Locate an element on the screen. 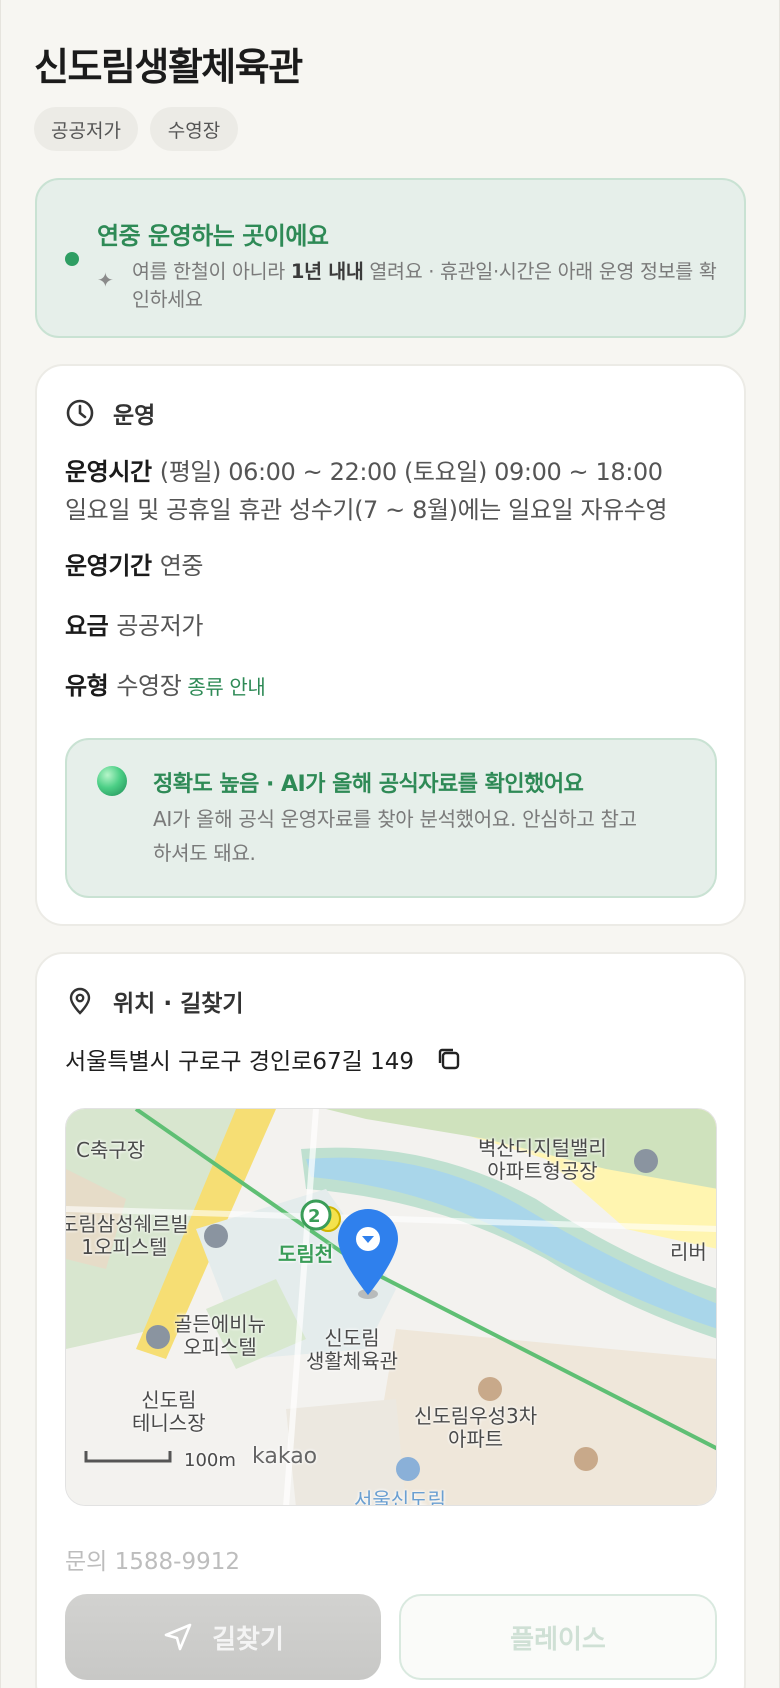  type-row: 유형 수영장 종류 안내 is located at coordinates (165, 686).